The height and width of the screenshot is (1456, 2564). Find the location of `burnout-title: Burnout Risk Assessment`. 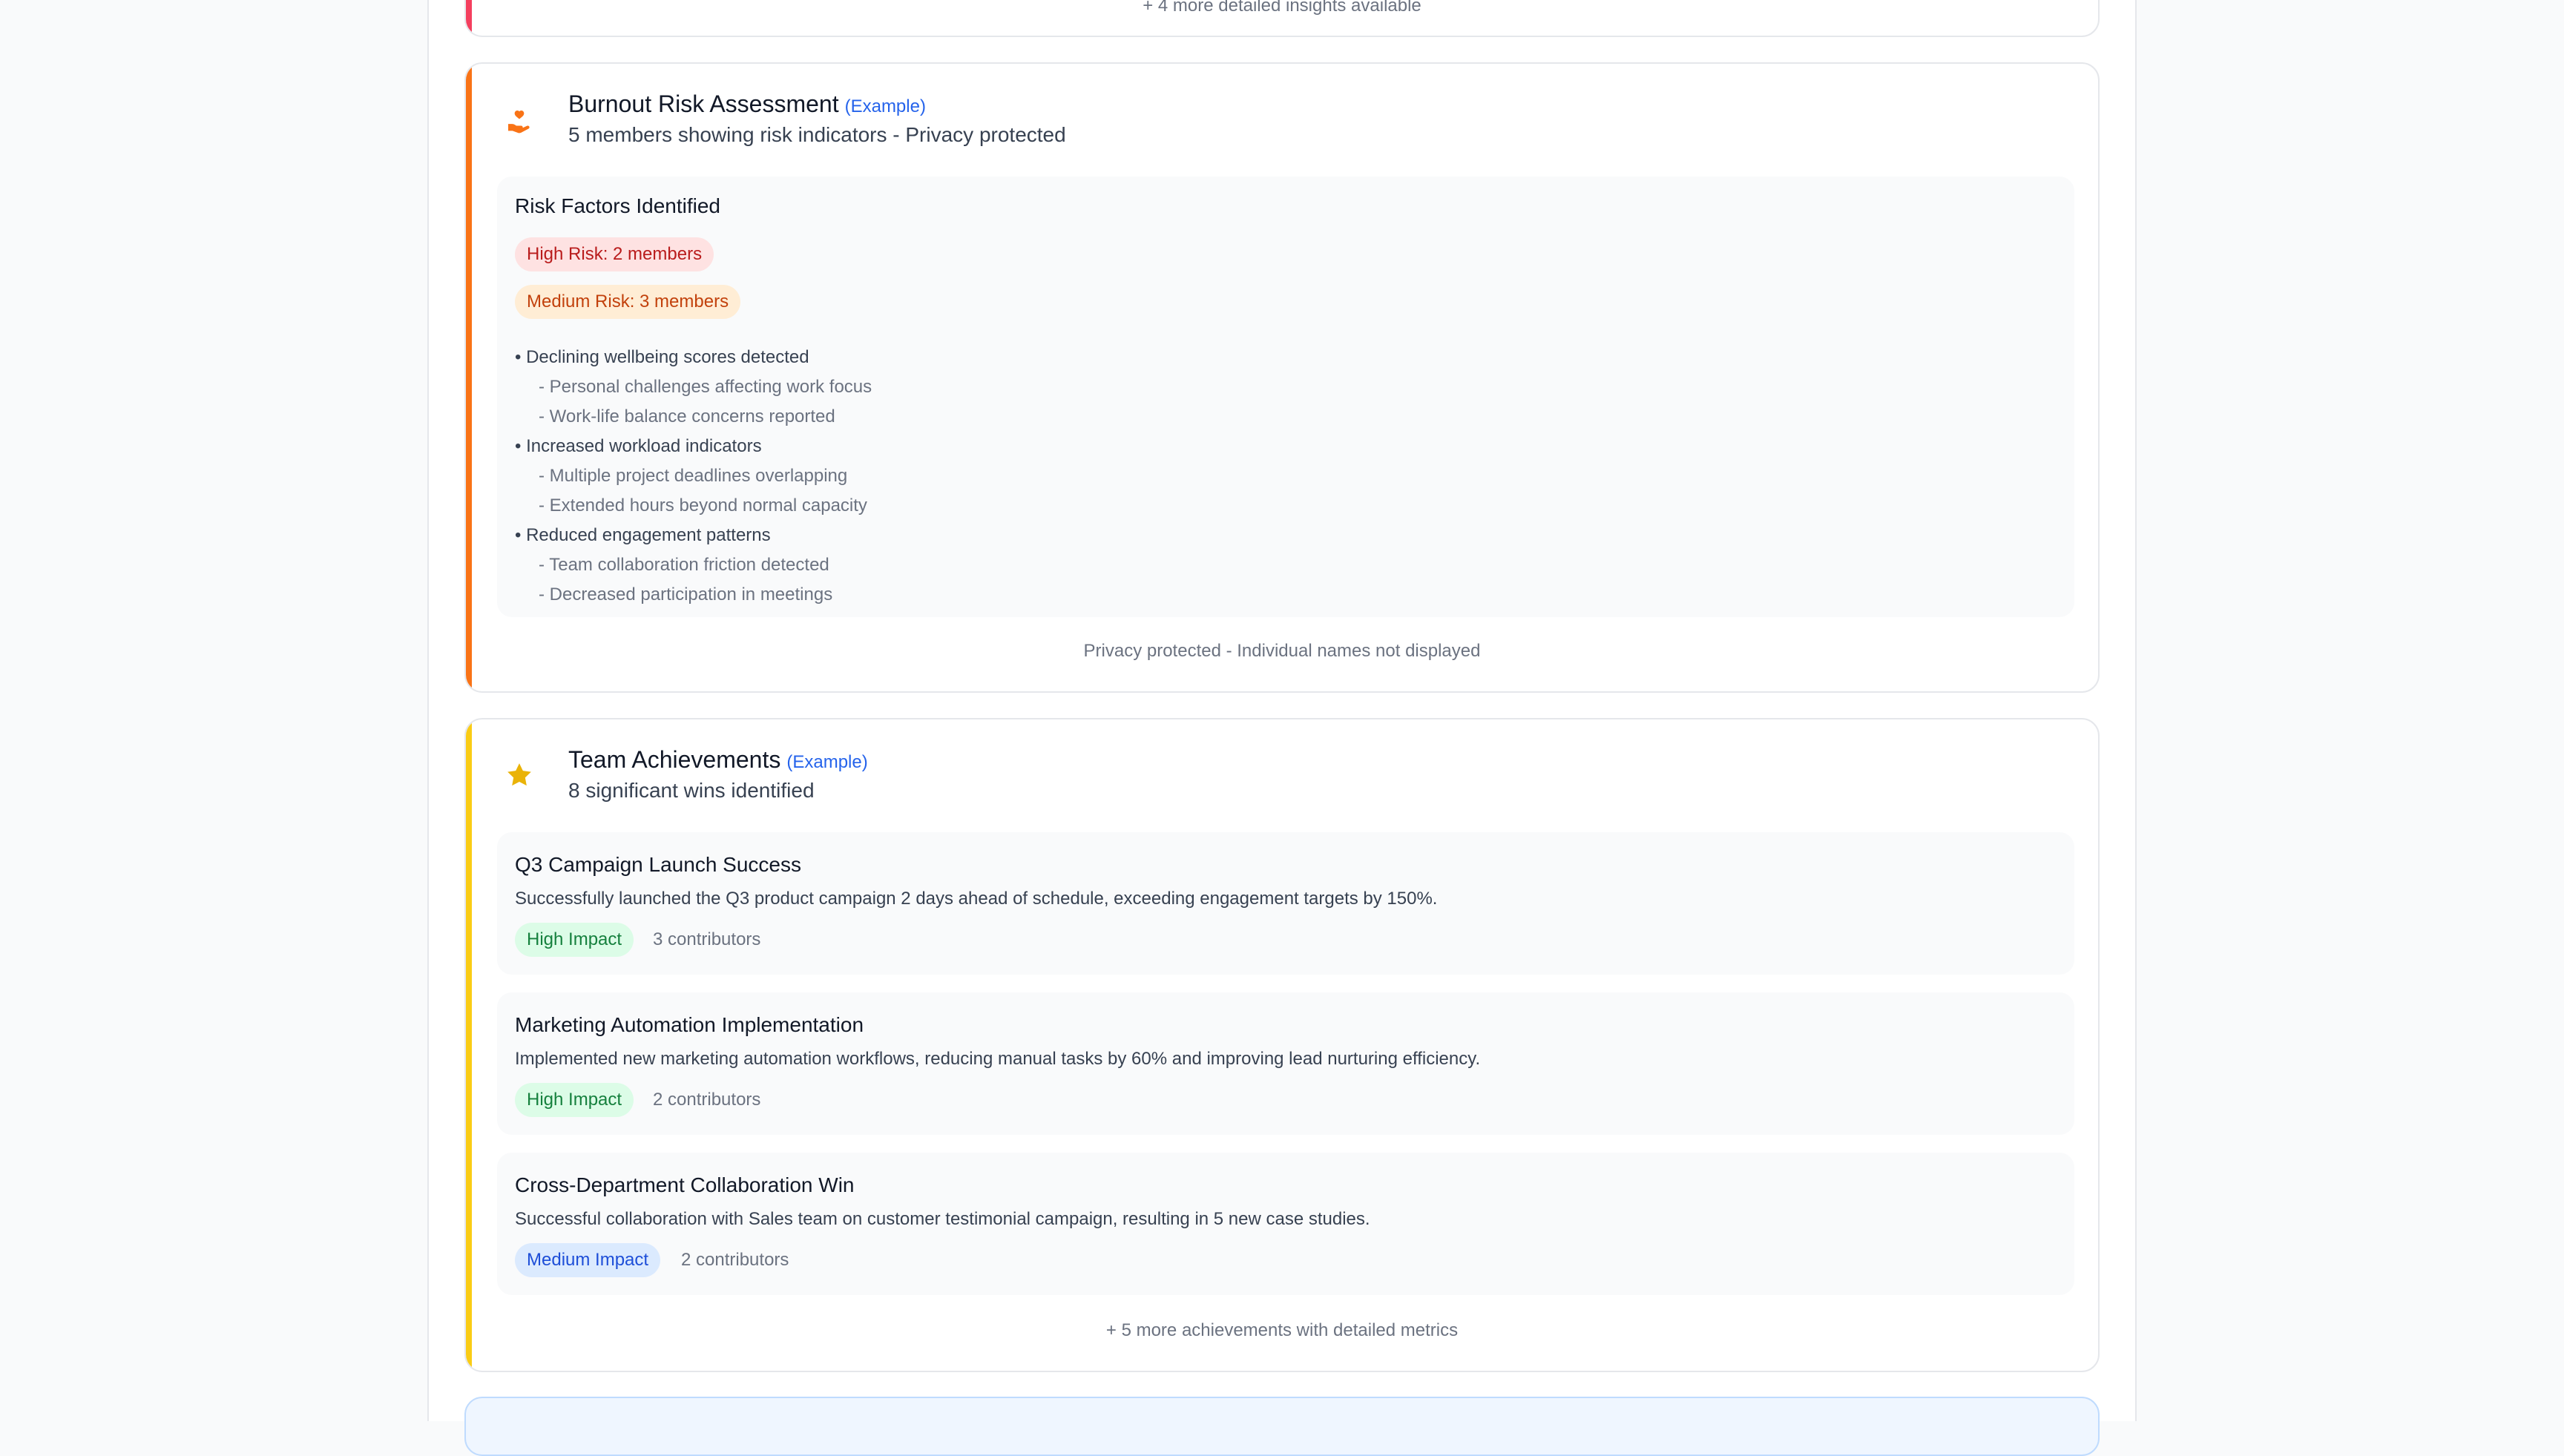

burnout-title: Burnout Risk Assessment is located at coordinates (703, 104).